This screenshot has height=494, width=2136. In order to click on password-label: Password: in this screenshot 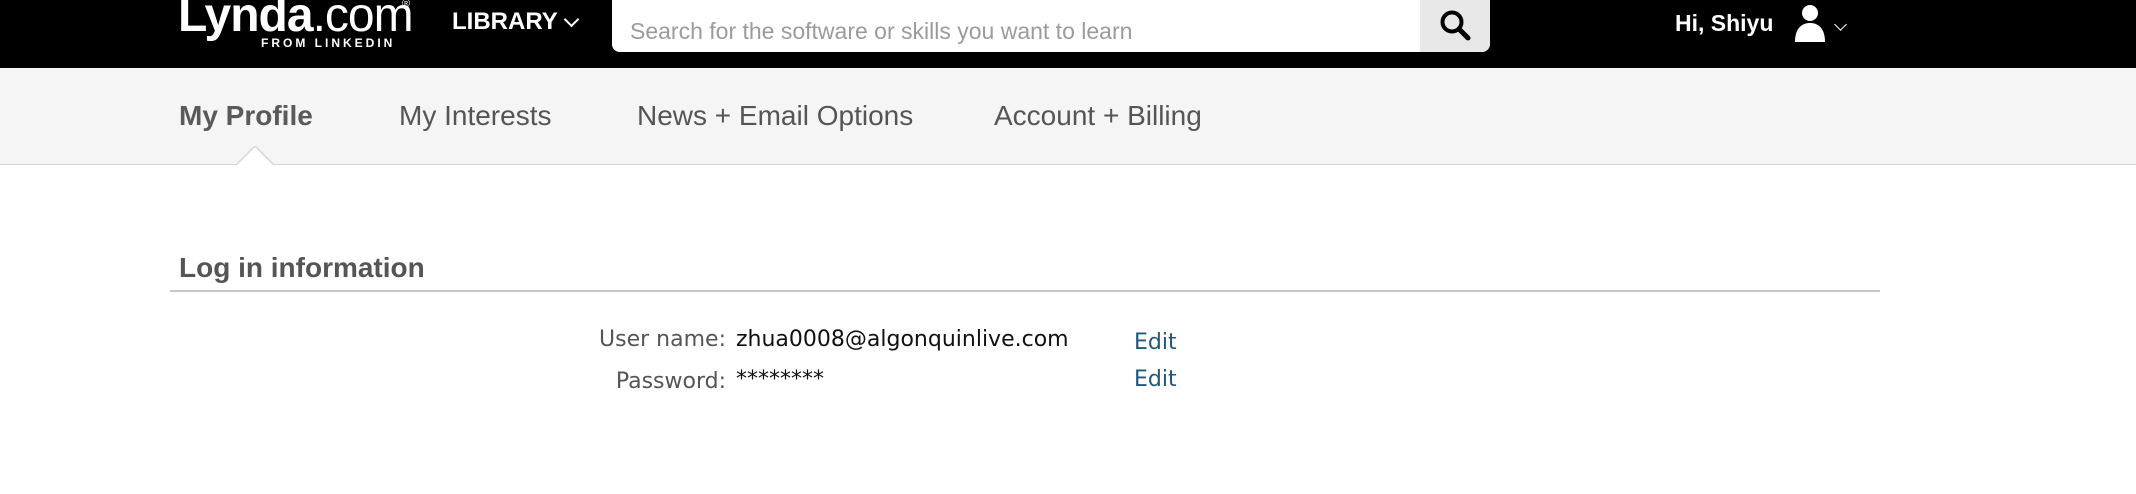, I will do `click(670, 381)`.